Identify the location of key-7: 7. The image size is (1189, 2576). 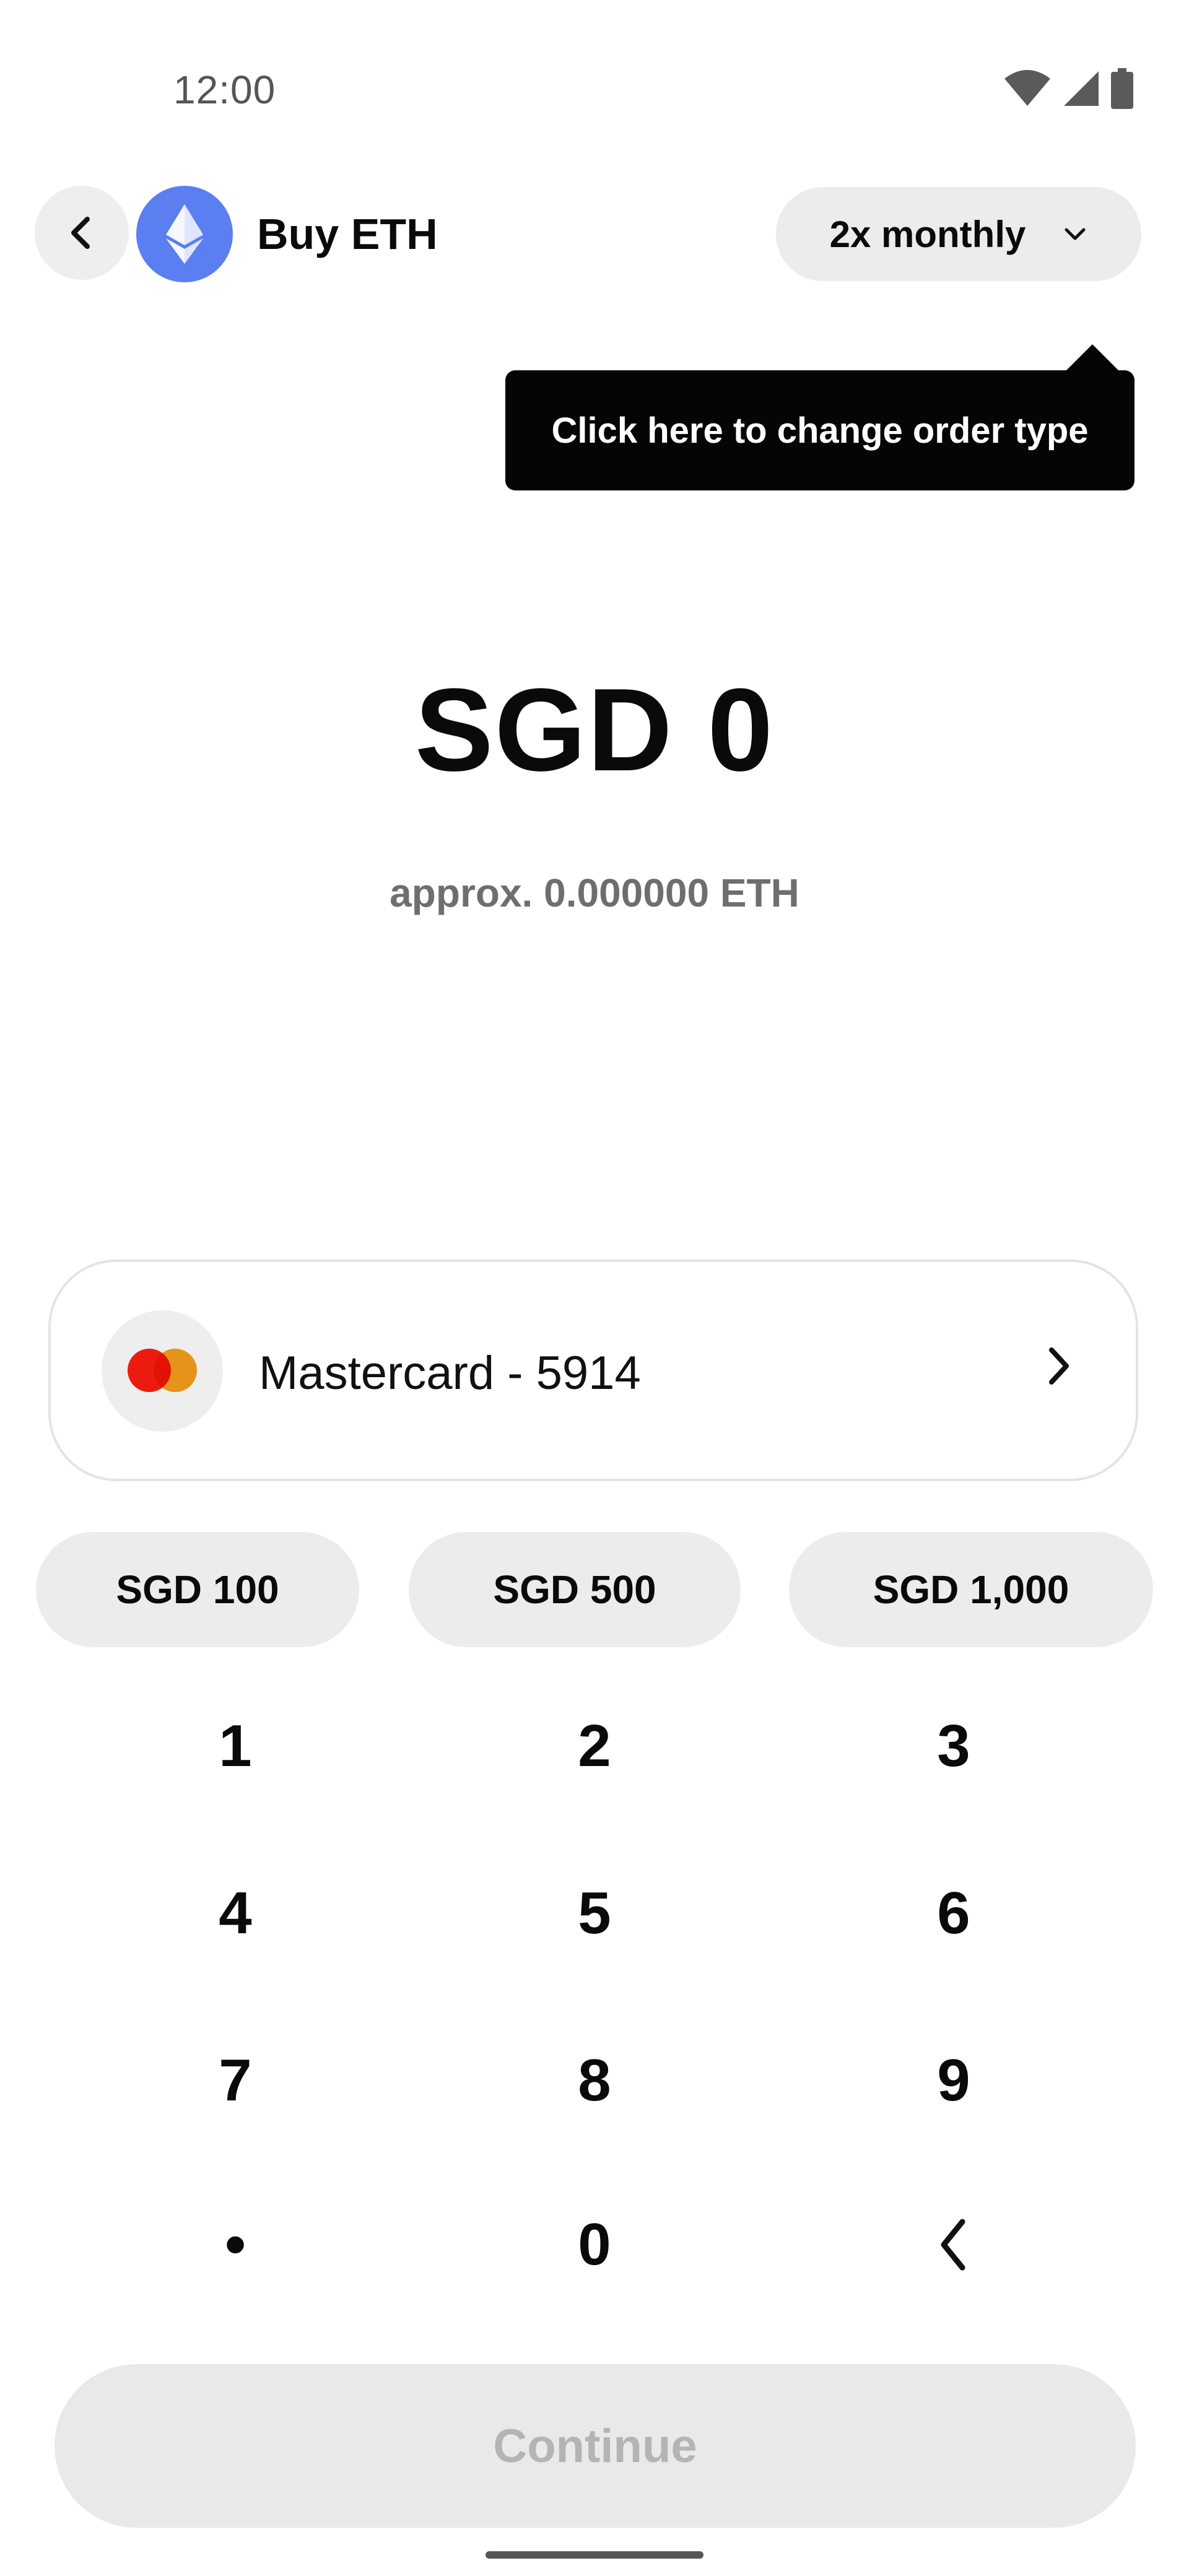
(235, 2080).